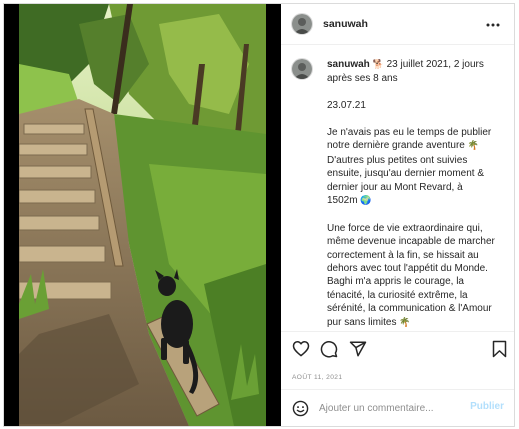 This screenshot has height=429, width=519. Describe the element at coordinates (358, 351) in the screenshot. I see `share-icon` at that location.